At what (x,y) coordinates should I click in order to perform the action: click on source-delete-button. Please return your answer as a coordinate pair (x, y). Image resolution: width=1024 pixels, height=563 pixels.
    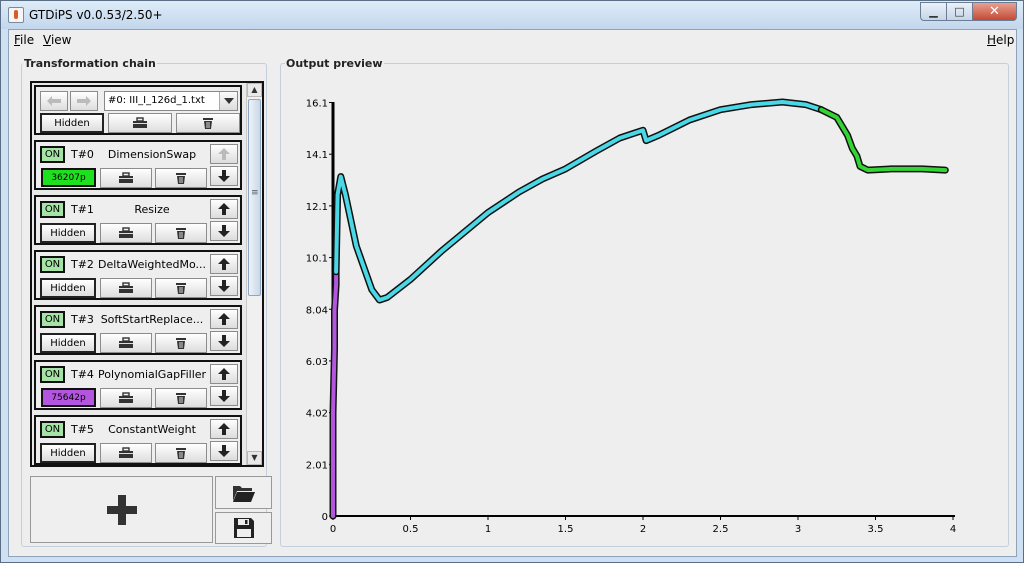
    Looking at the image, I should click on (208, 123).